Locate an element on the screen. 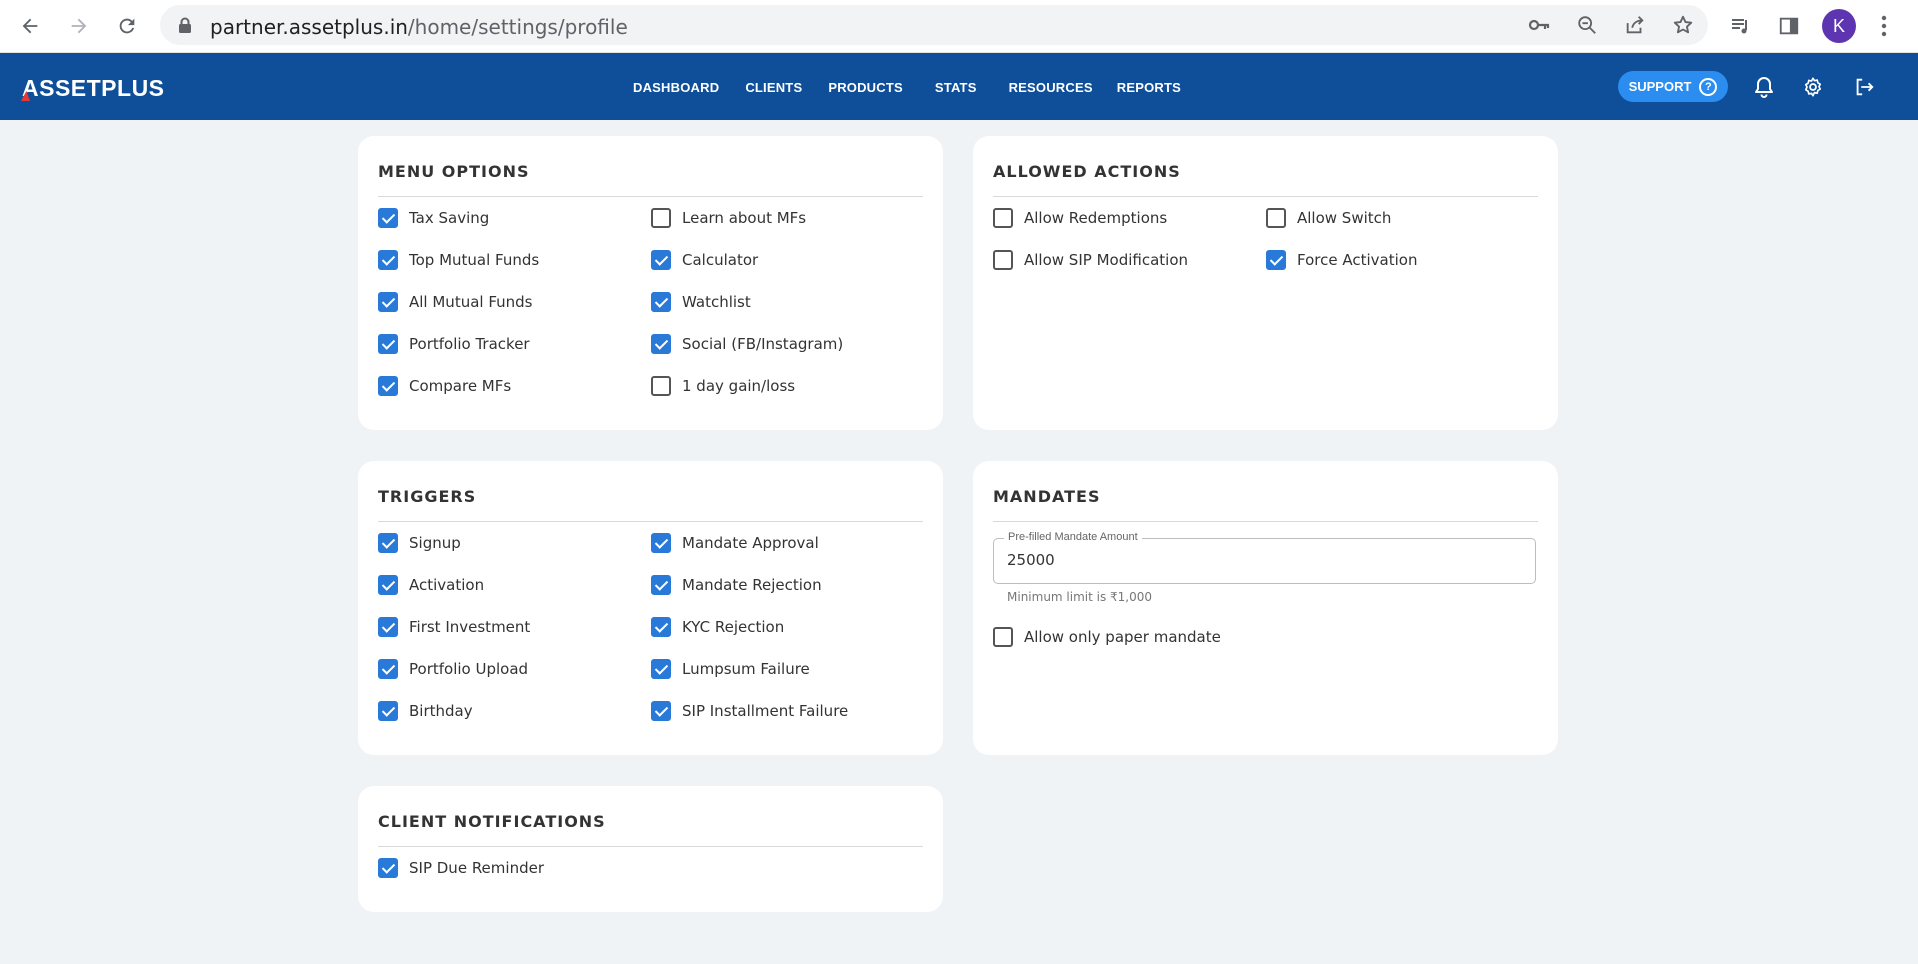 The height and width of the screenshot is (964, 1918). checkbox-first-investment: First Investment is located at coordinates (454, 627).